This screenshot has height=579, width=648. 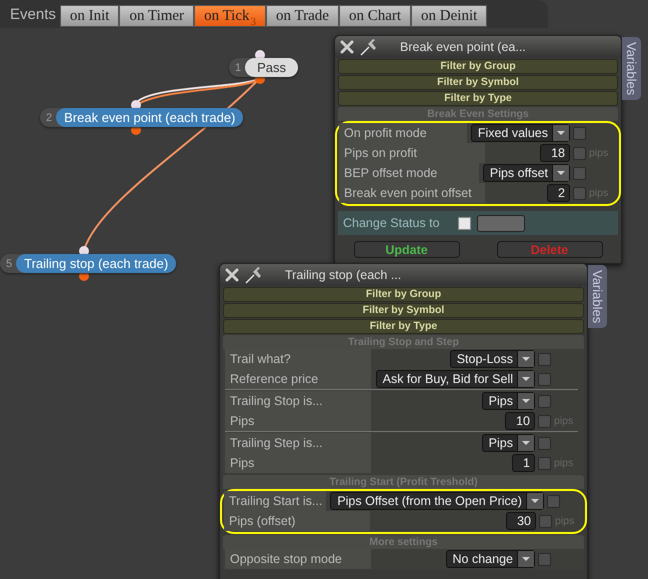 What do you see at coordinates (521, 521) in the screenshot?
I see `number-field: 30` at bounding box center [521, 521].